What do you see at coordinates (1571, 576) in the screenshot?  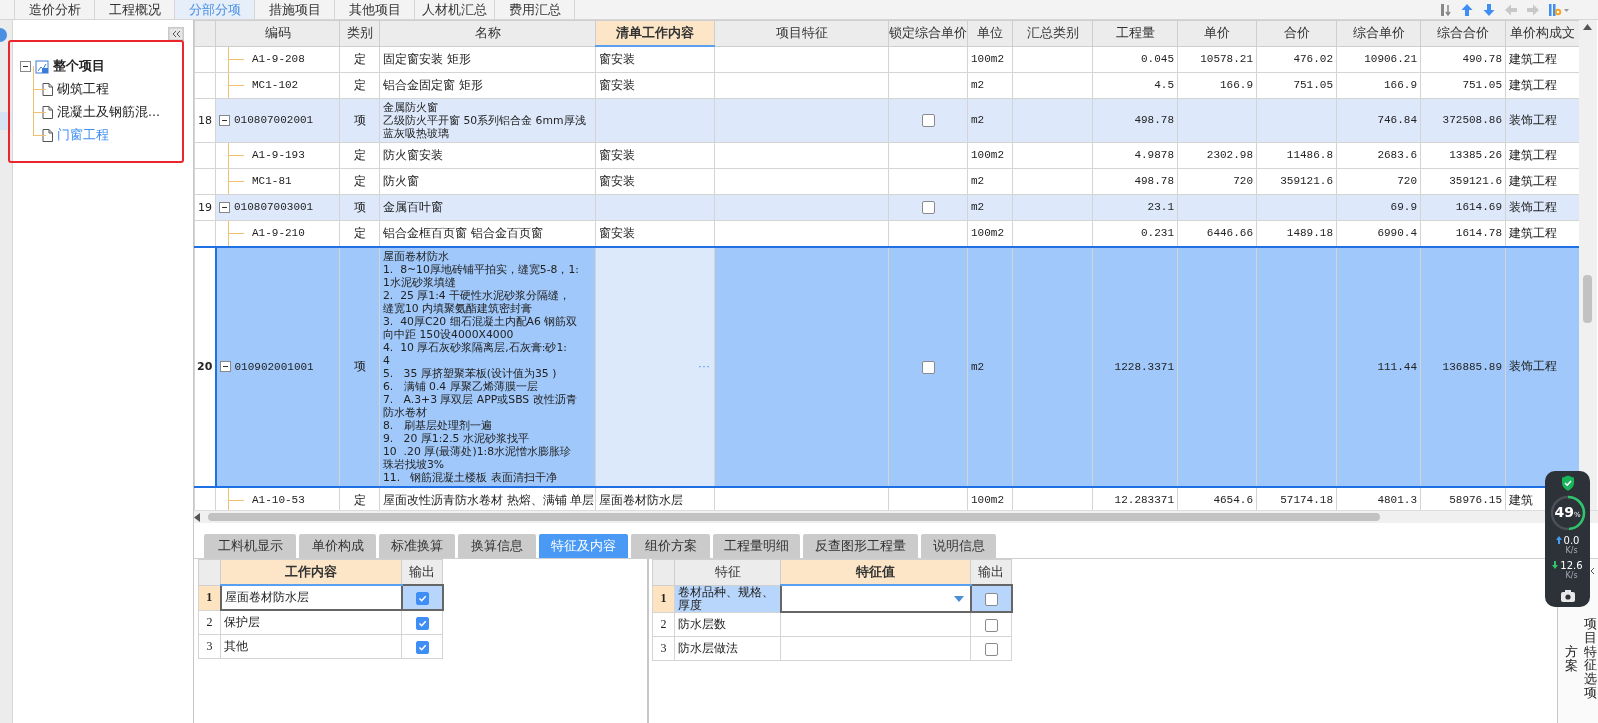 I see `rate-unit: K/s` at bounding box center [1571, 576].